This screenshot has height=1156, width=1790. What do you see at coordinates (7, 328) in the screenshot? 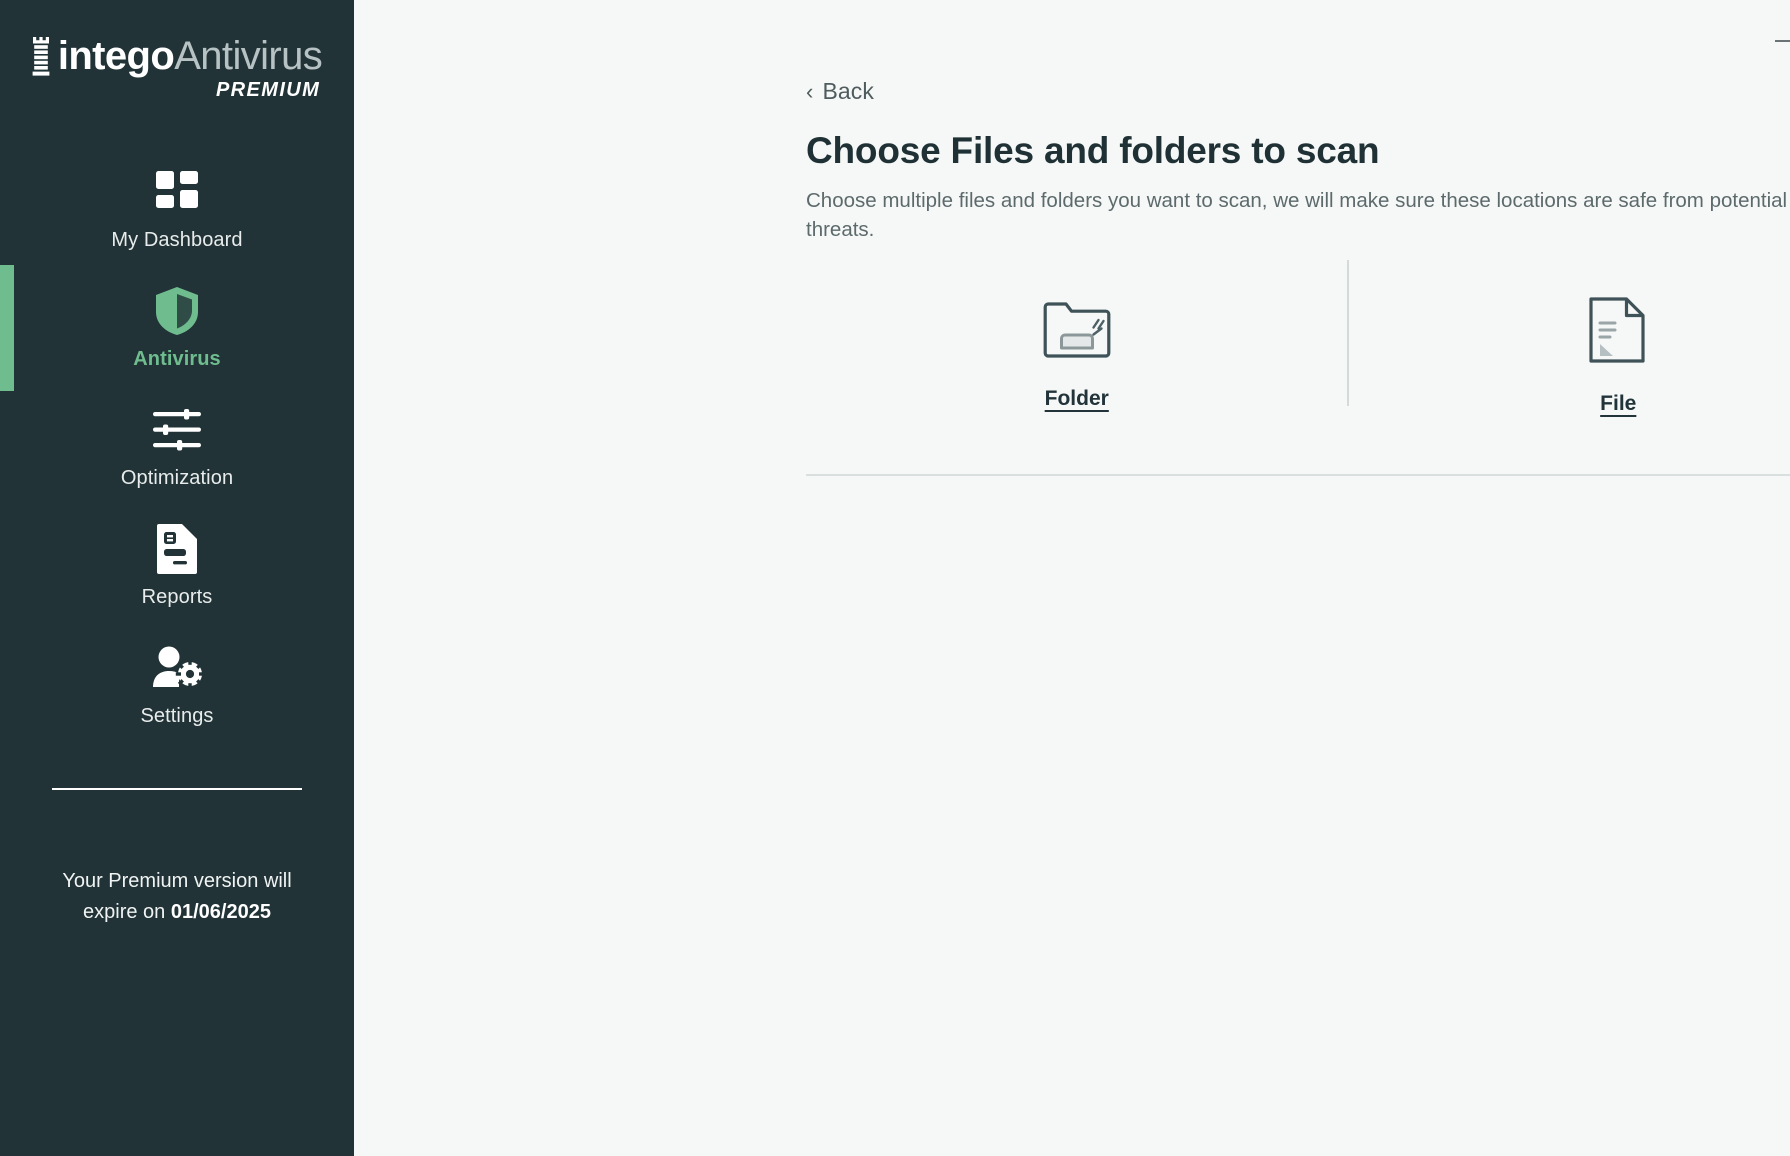
I see `active-nav-indicator` at bounding box center [7, 328].